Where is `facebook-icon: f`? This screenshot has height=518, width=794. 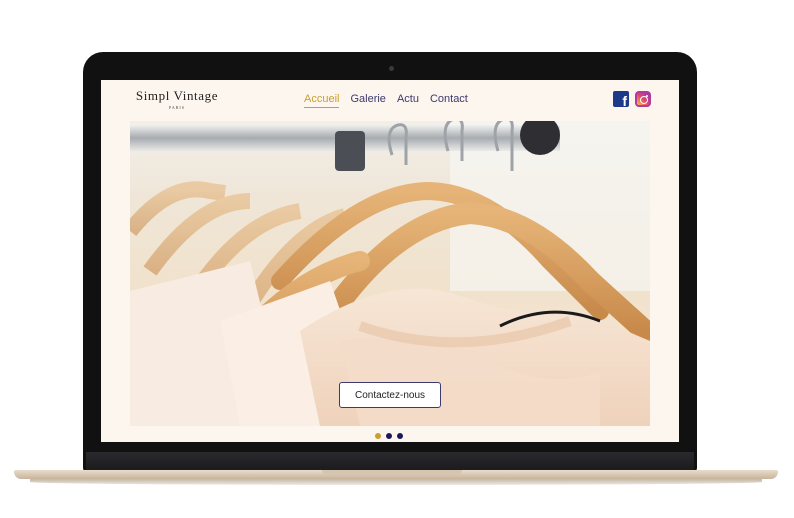
facebook-icon: f is located at coordinates (621, 100).